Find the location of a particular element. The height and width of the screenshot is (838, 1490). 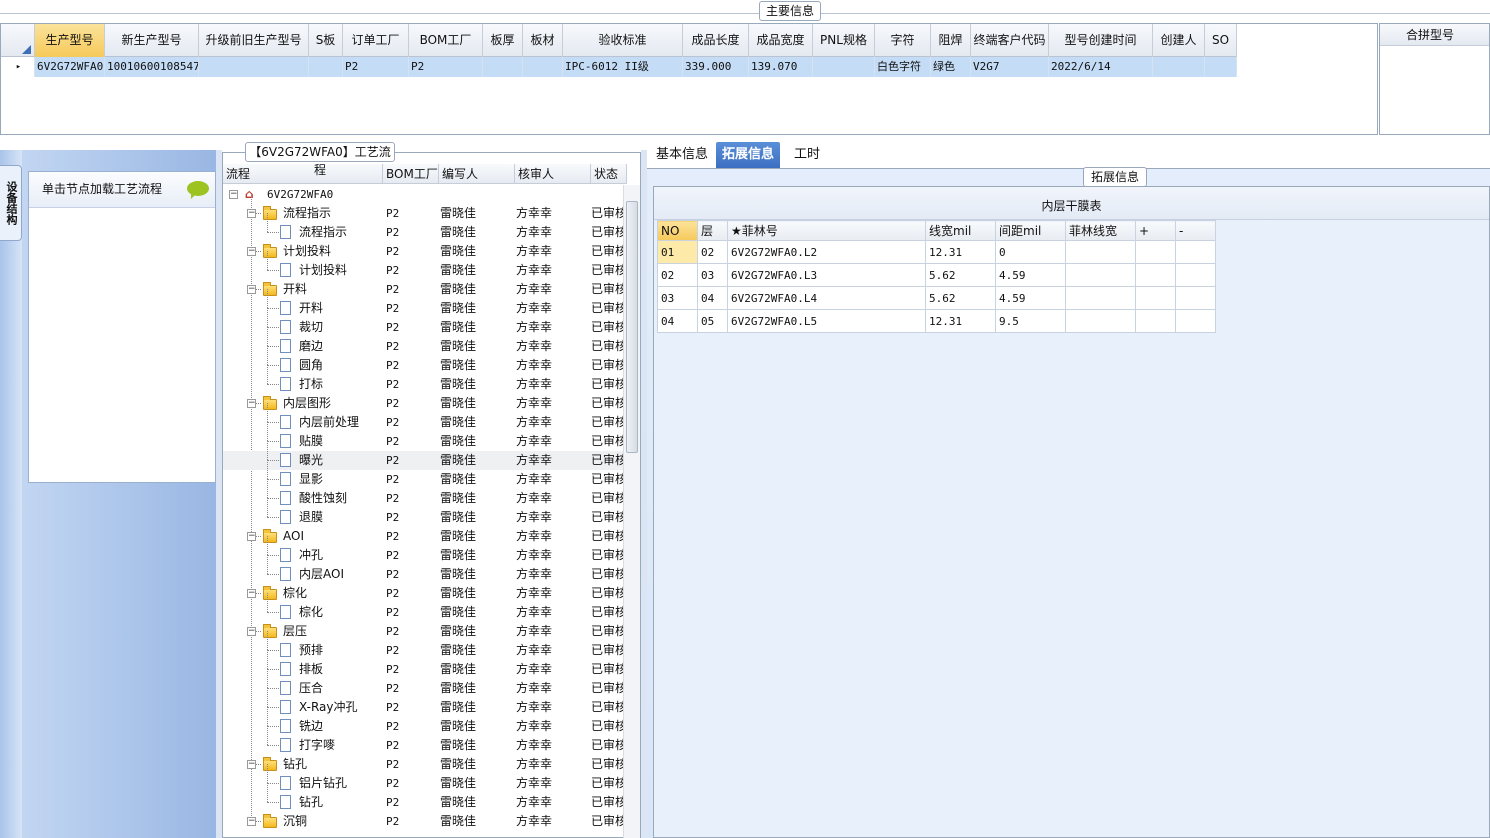

film-cell: 02 is located at coordinates (677, 275).